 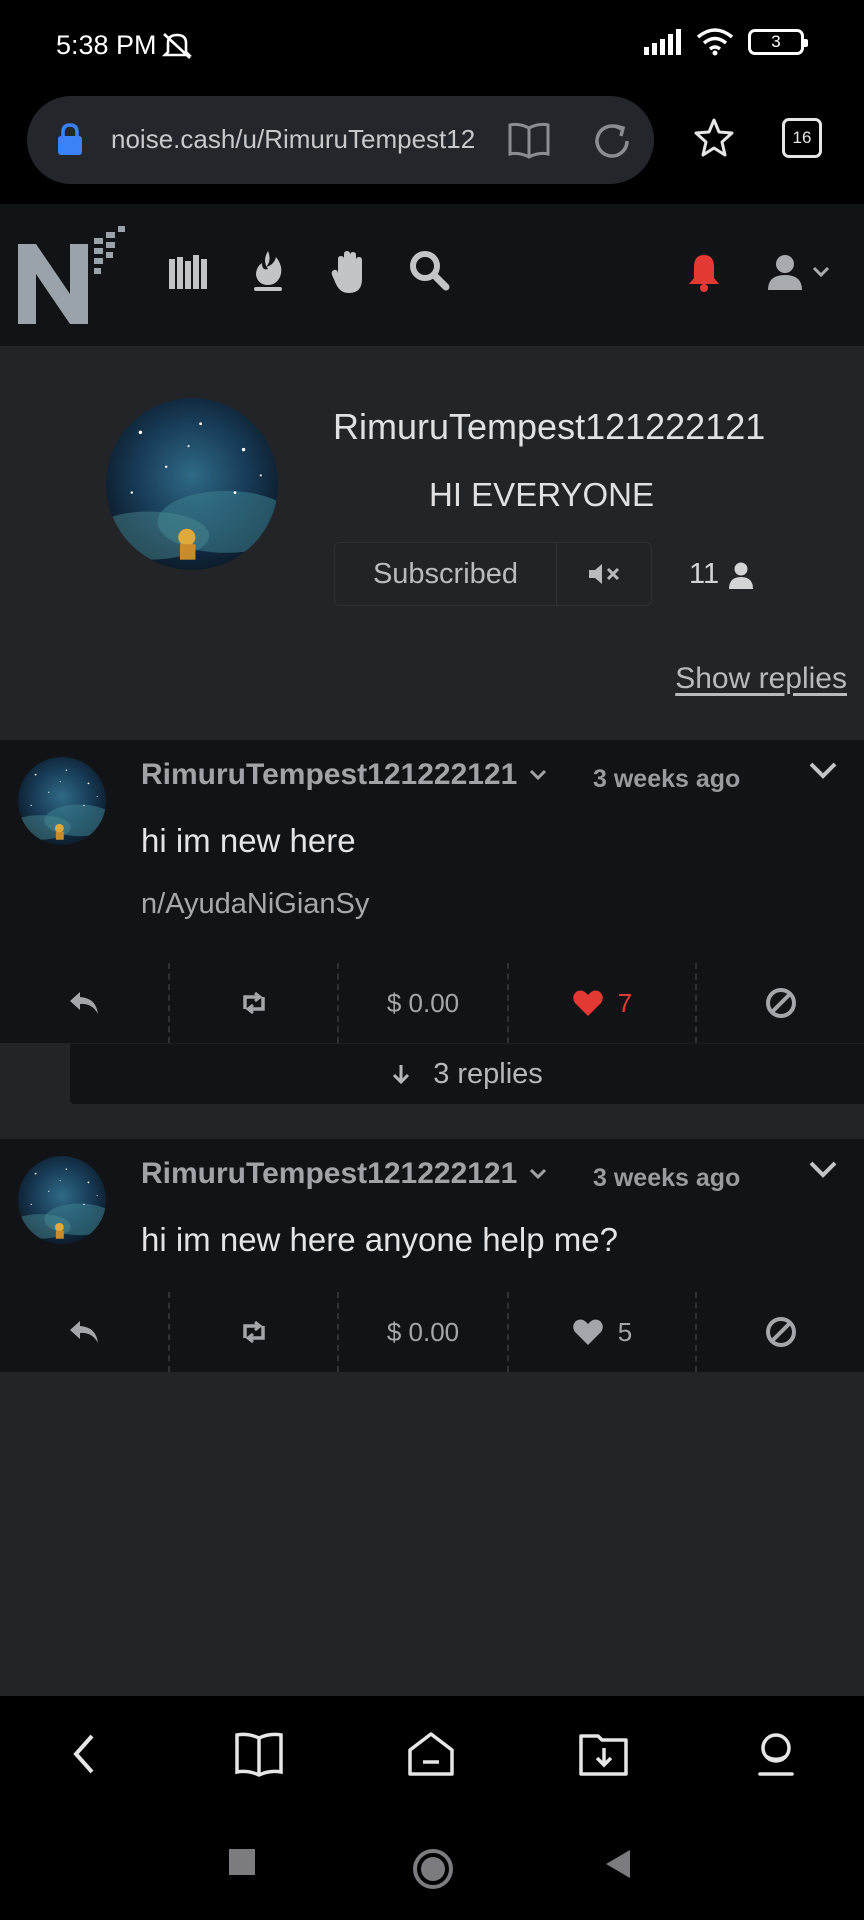 What do you see at coordinates (70, 139) in the screenshot?
I see `lock-icon` at bounding box center [70, 139].